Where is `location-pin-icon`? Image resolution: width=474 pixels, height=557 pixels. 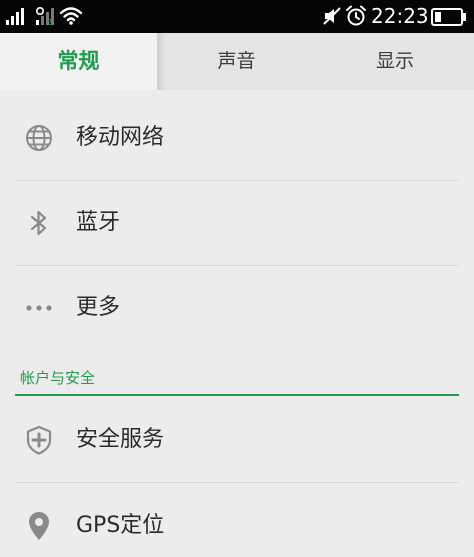 location-pin-icon is located at coordinates (39, 526).